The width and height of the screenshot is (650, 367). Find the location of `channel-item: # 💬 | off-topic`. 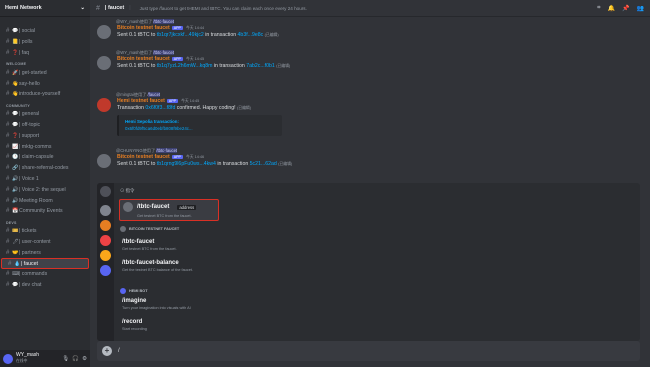

channel-item: # 💬 | off-topic is located at coordinates (45, 125).